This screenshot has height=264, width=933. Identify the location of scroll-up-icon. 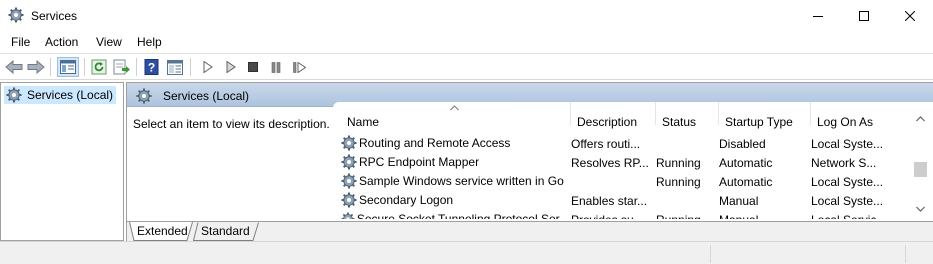
(920, 119).